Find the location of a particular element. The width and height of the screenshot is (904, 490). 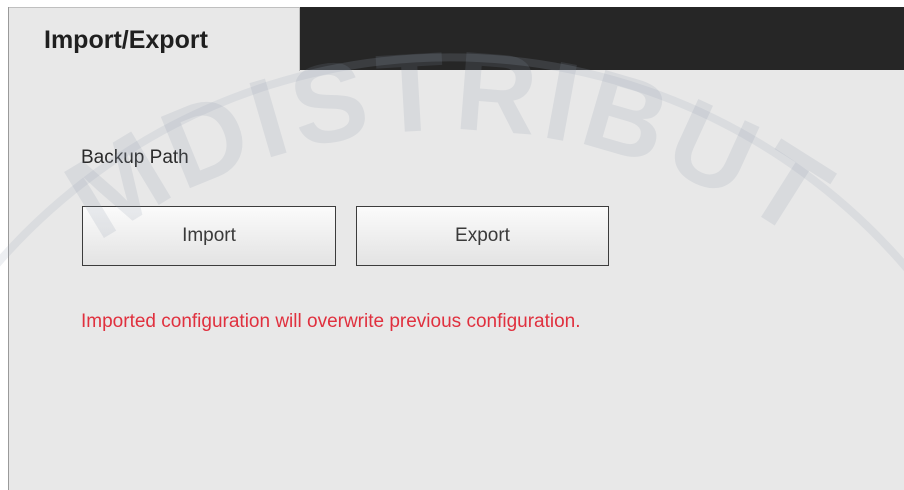

tab-bar: Import/Export is located at coordinates (456, 39).